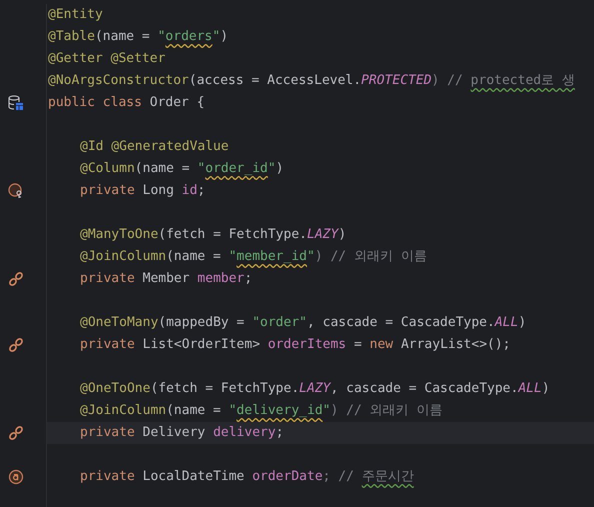  I want to click on code-text: ) //, so click(448, 81).